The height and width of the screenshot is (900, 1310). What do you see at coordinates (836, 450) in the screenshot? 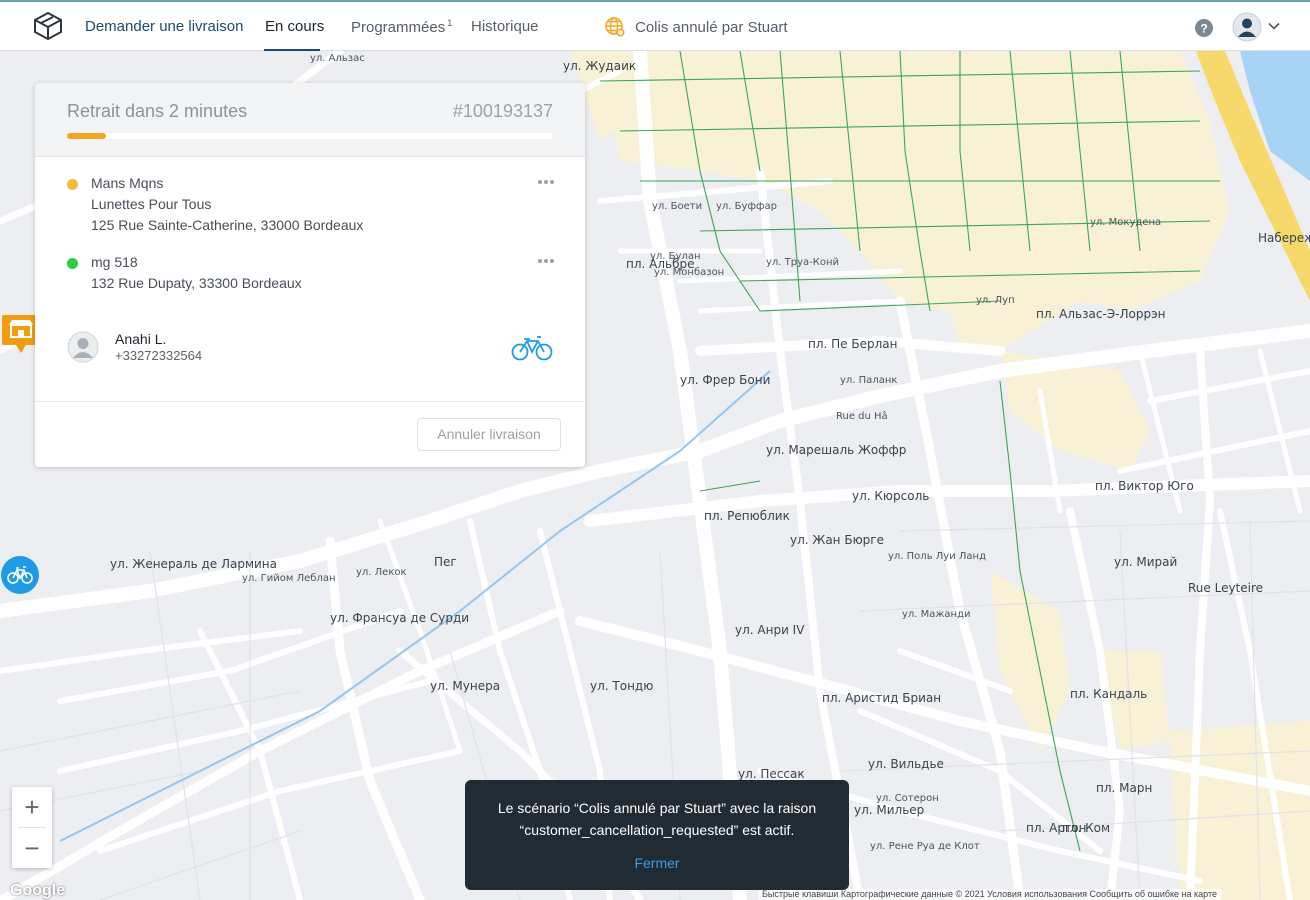
I see `map-label: ул. Марешаль Жоффр` at bounding box center [836, 450].